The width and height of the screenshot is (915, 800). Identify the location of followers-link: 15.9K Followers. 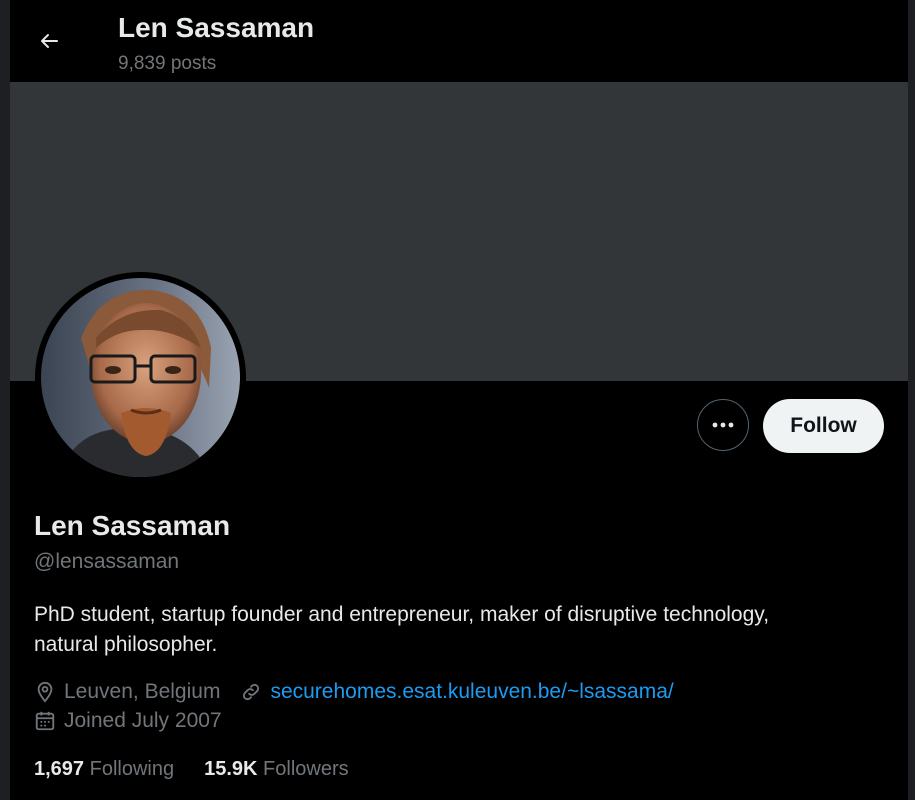
(276, 769).